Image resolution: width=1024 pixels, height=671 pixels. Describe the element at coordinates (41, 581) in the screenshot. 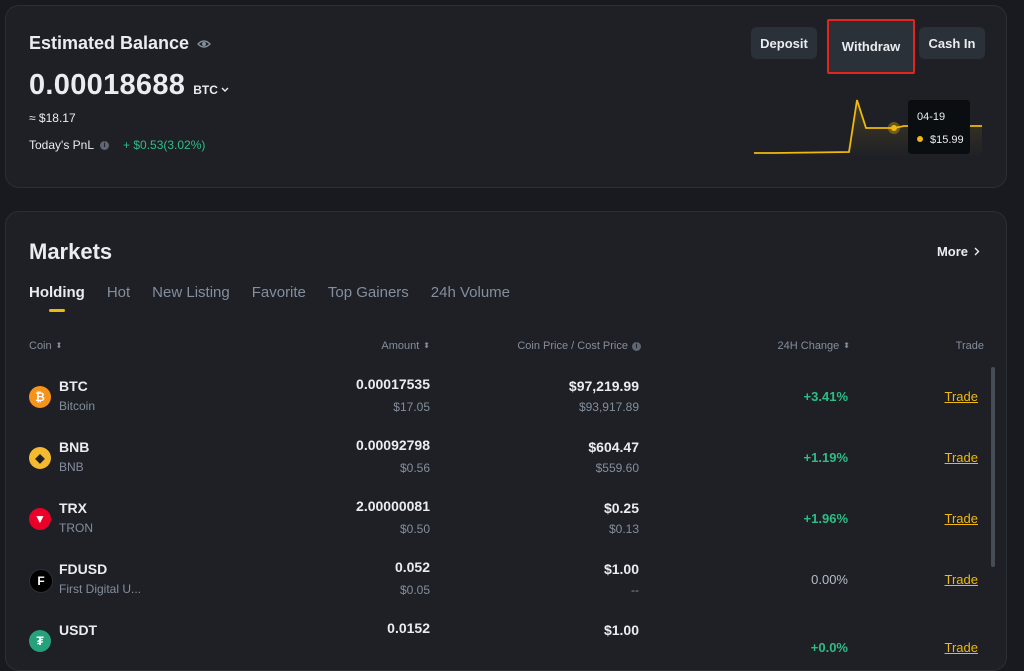

I see `fdusd-icon: F` at that location.